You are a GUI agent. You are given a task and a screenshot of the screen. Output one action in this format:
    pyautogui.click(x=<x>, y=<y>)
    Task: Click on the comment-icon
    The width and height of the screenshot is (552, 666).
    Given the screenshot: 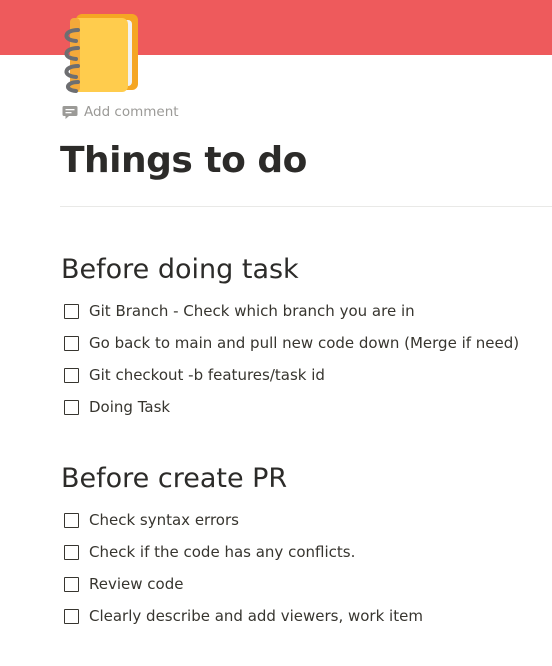 What is the action you would take?
    pyautogui.click(x=70, y=112)
    